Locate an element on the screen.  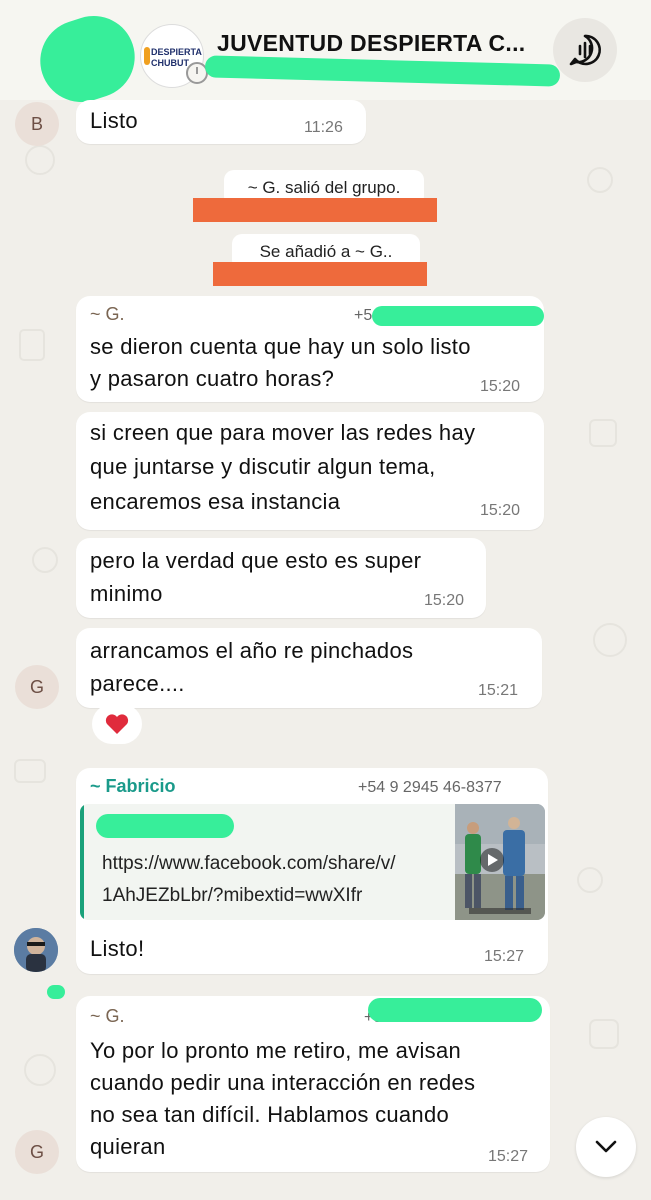
message-text-line: arrancamos el año re pinchados is located at coordinates (252, 650).